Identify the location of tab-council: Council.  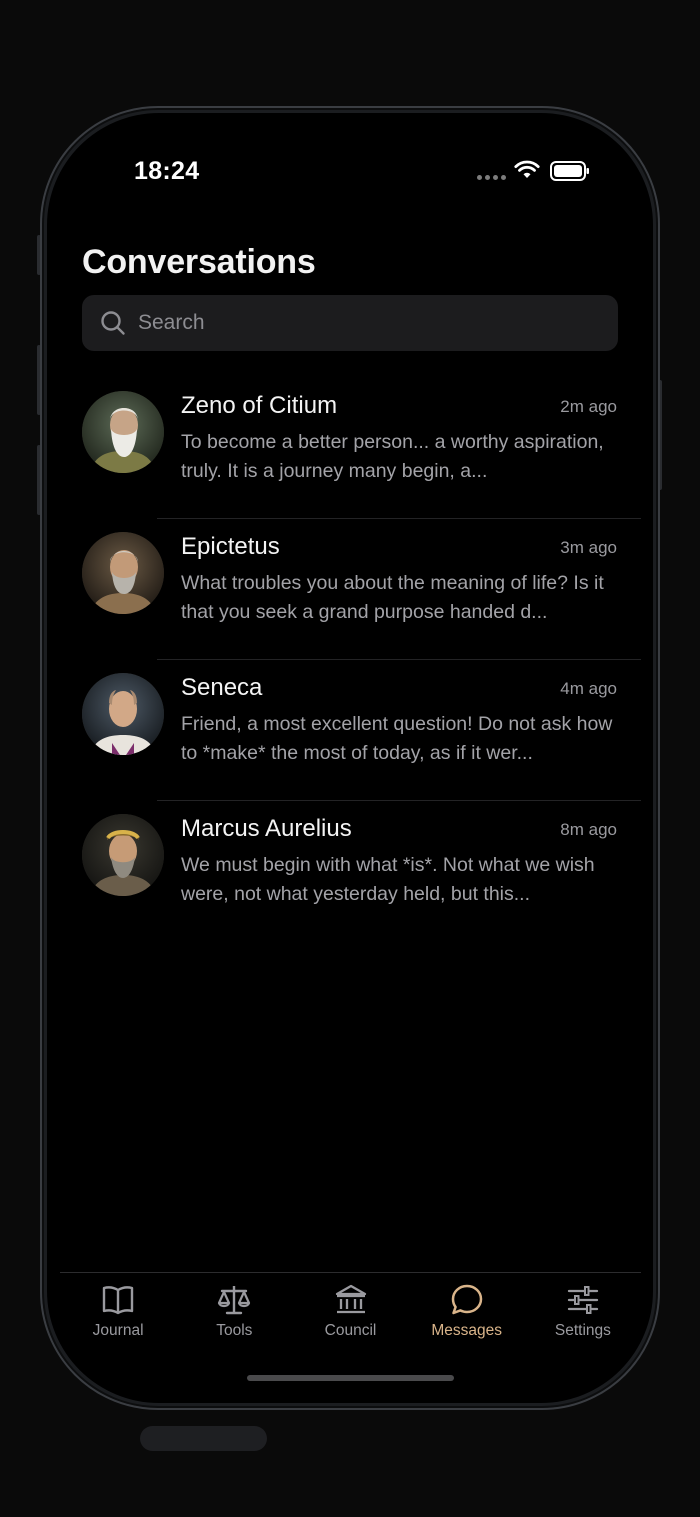
(350, 1316).